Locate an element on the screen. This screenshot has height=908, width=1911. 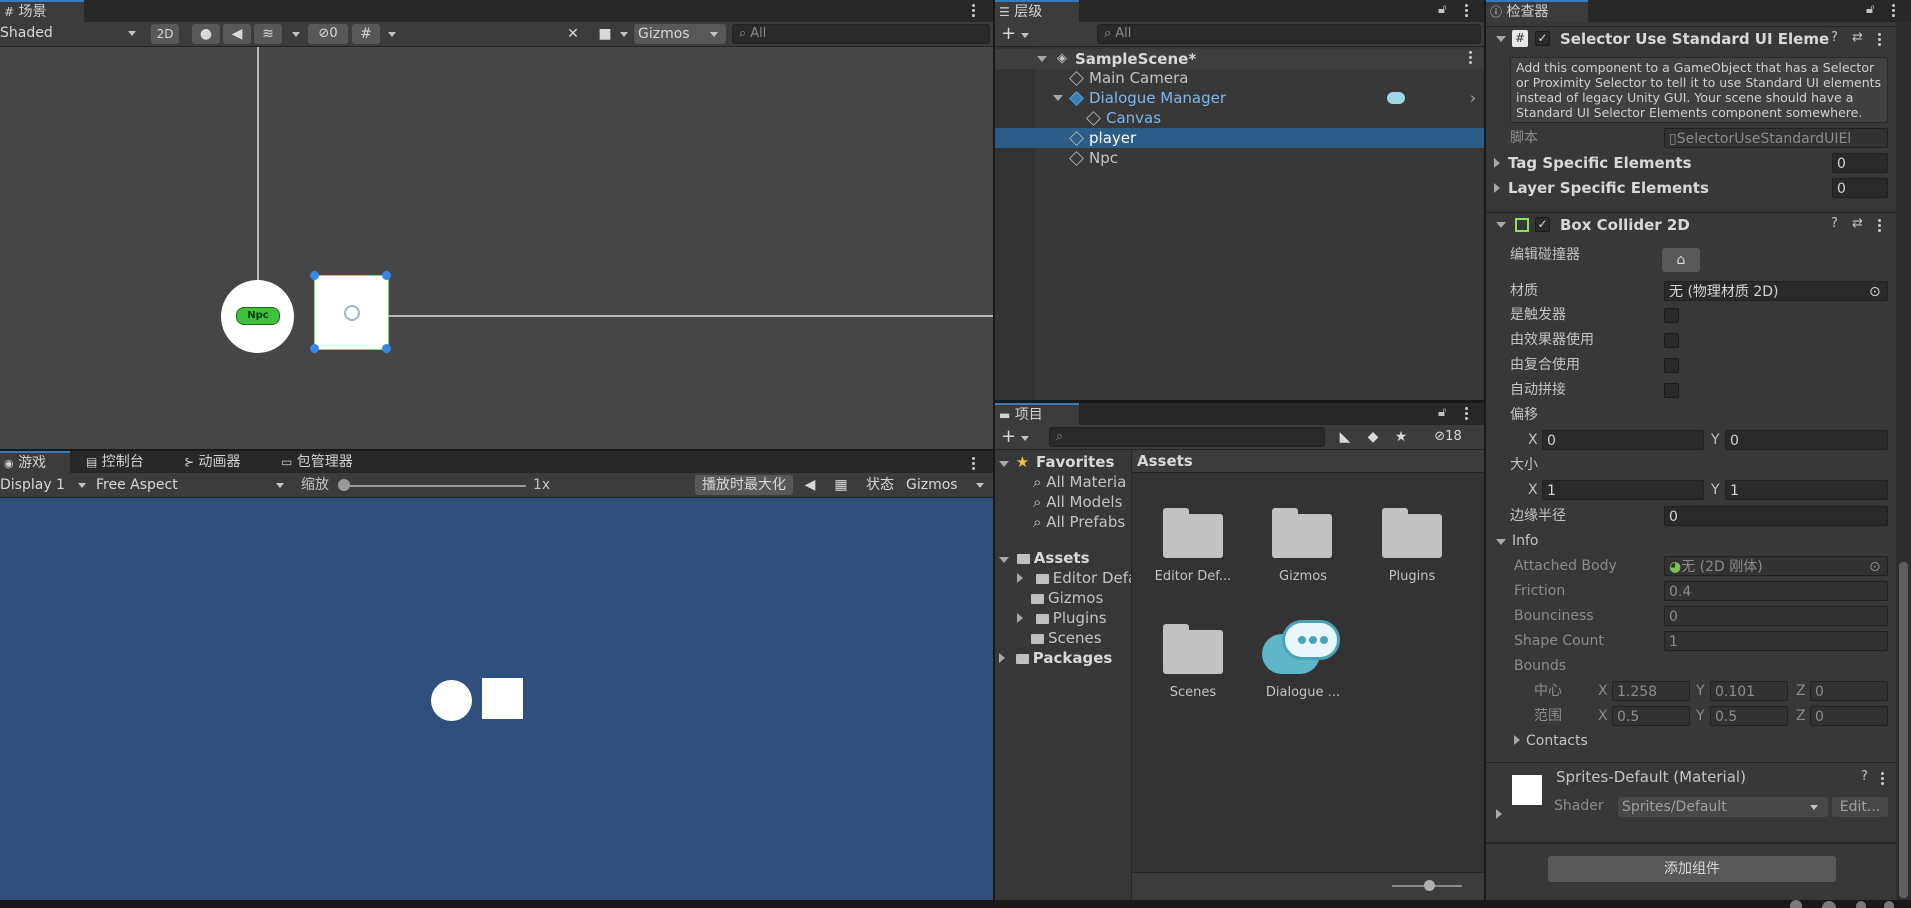
maximize-on-play-button: 播放时最大化 is located at coordinates (744, 485).